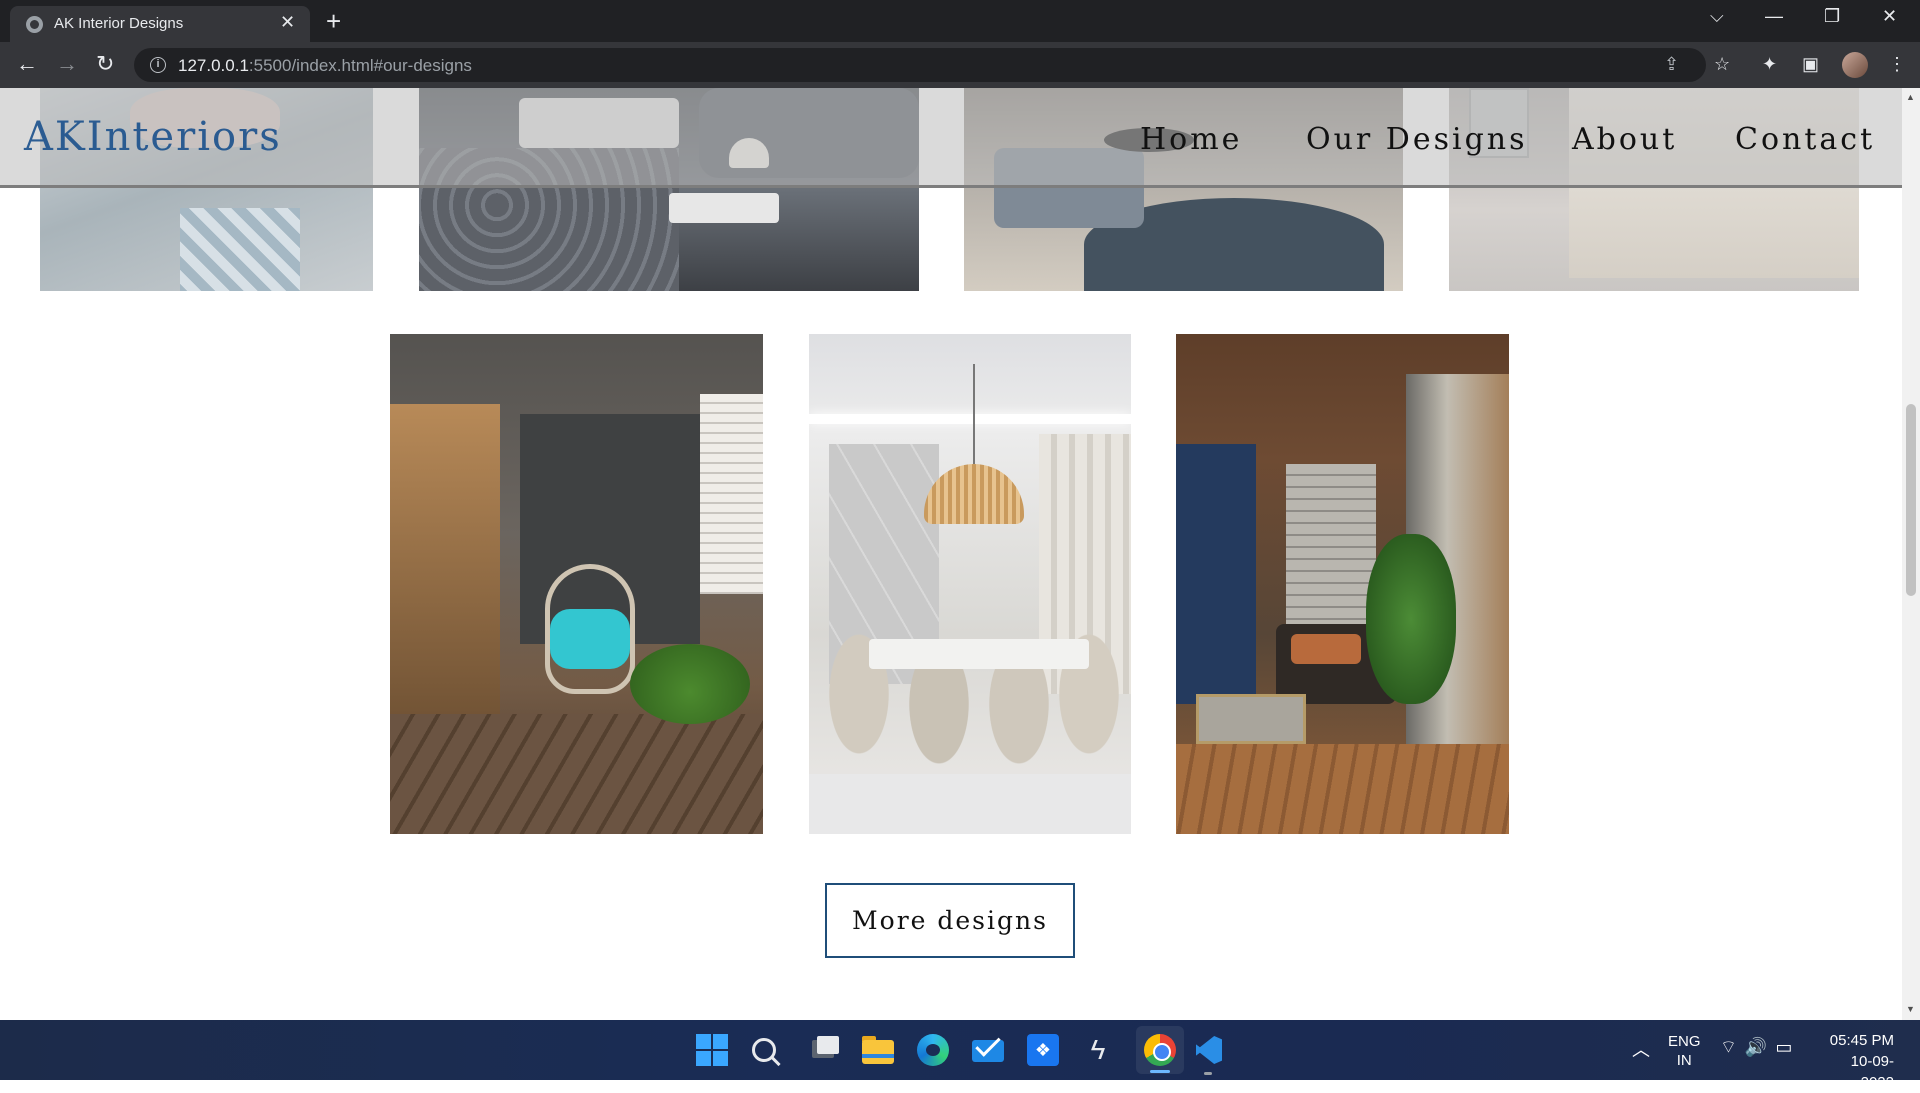 This screenshot has width=1920, height=1093. What do you see at coordinates (153, 137) in the screenshot?
I see `site-logo: AKInteriors` at bounding box center [153, 137].